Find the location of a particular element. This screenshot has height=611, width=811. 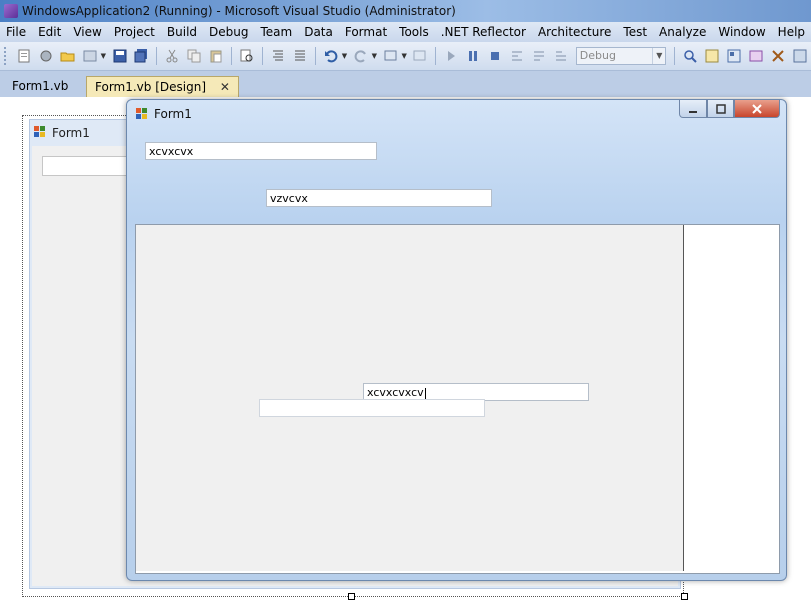

step-over-icon is located at coordinates (539, 56).